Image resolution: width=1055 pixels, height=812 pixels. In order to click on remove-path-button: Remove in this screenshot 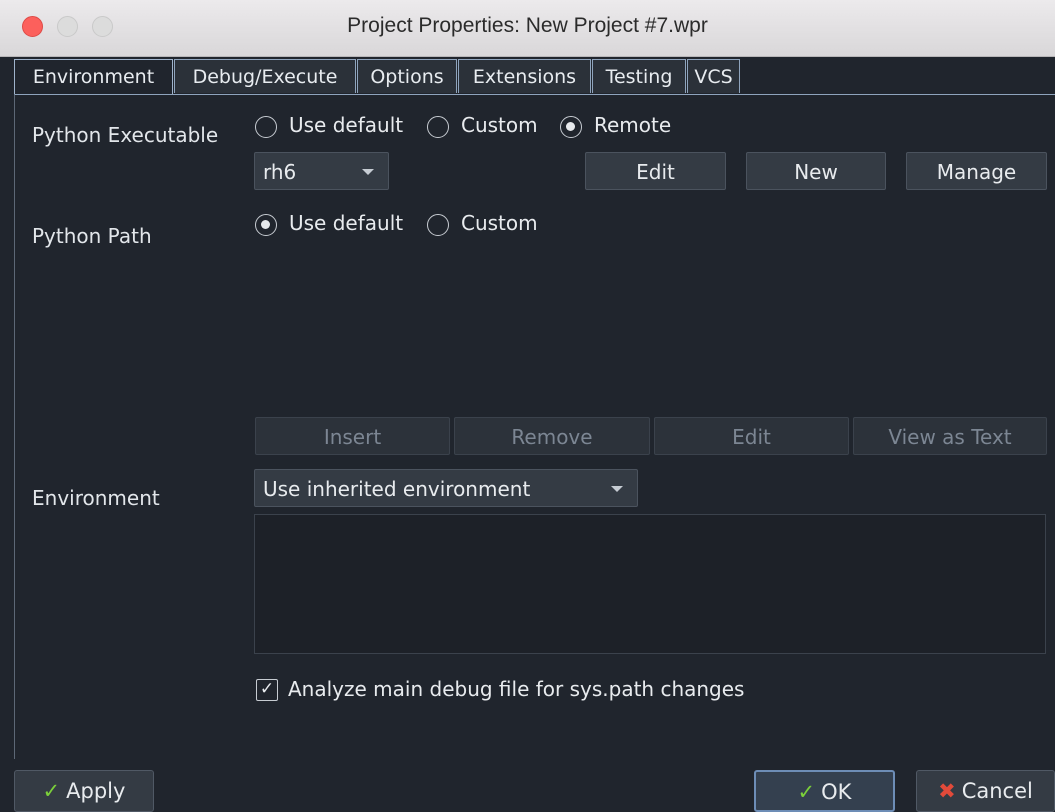, I will do `click(552, 436)`.